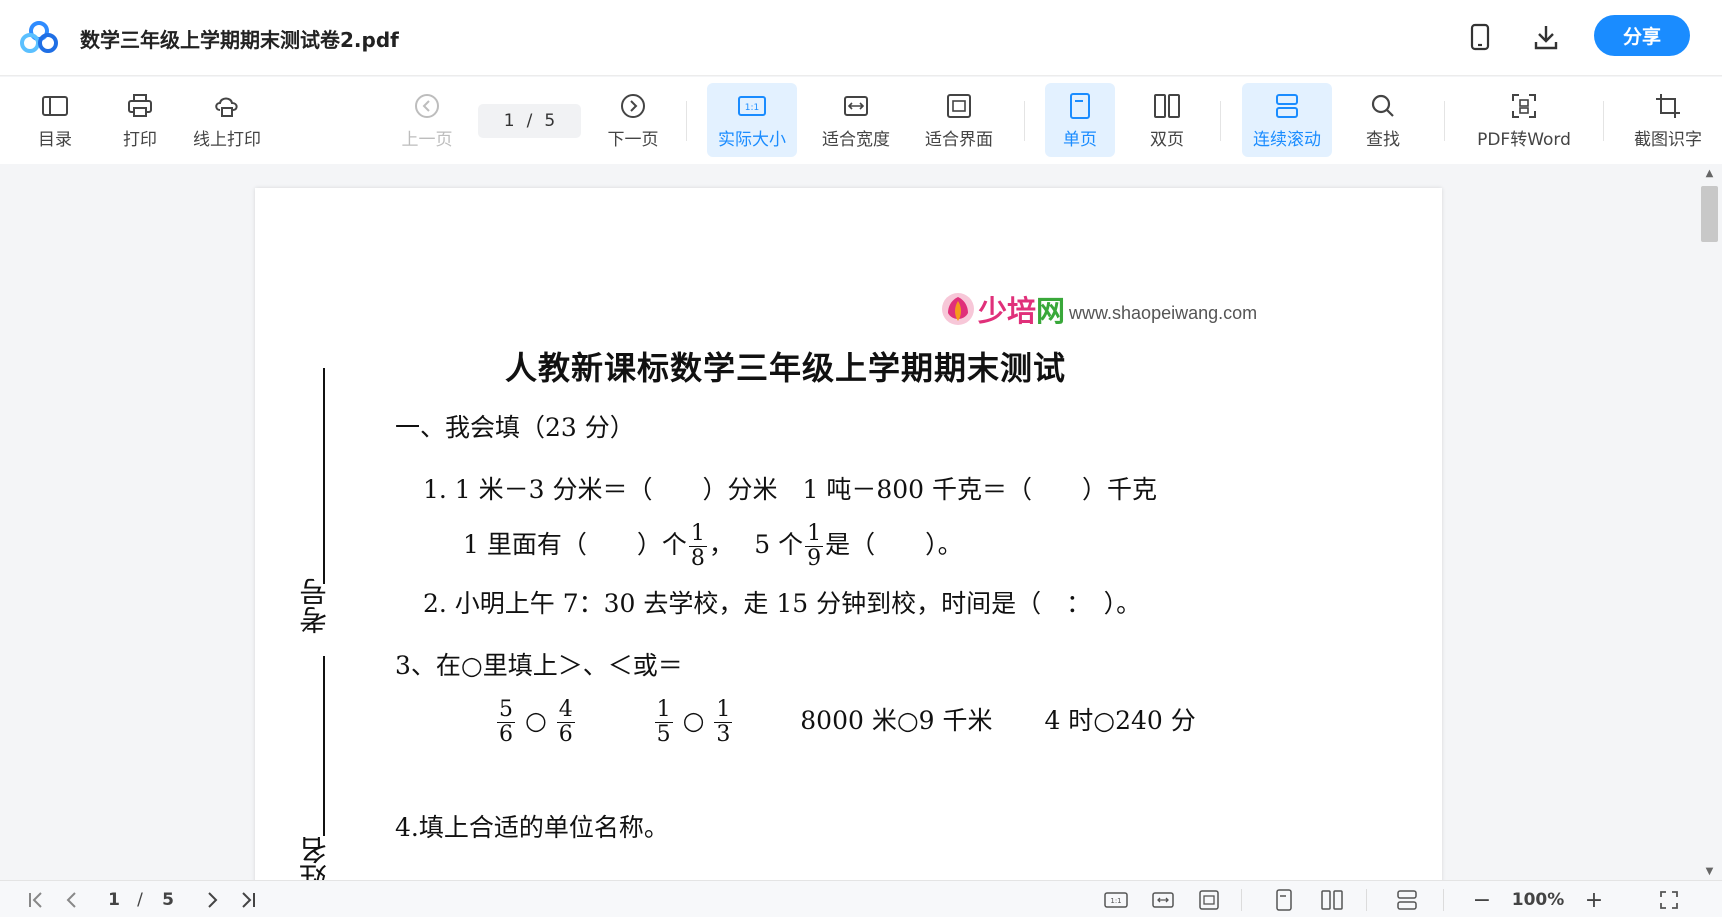  Describe the element at coordinates (861, 38) in the screenshot. I see `title-bar: 数学三年级上学期期末测试卷2.pdf 分享` at that location.